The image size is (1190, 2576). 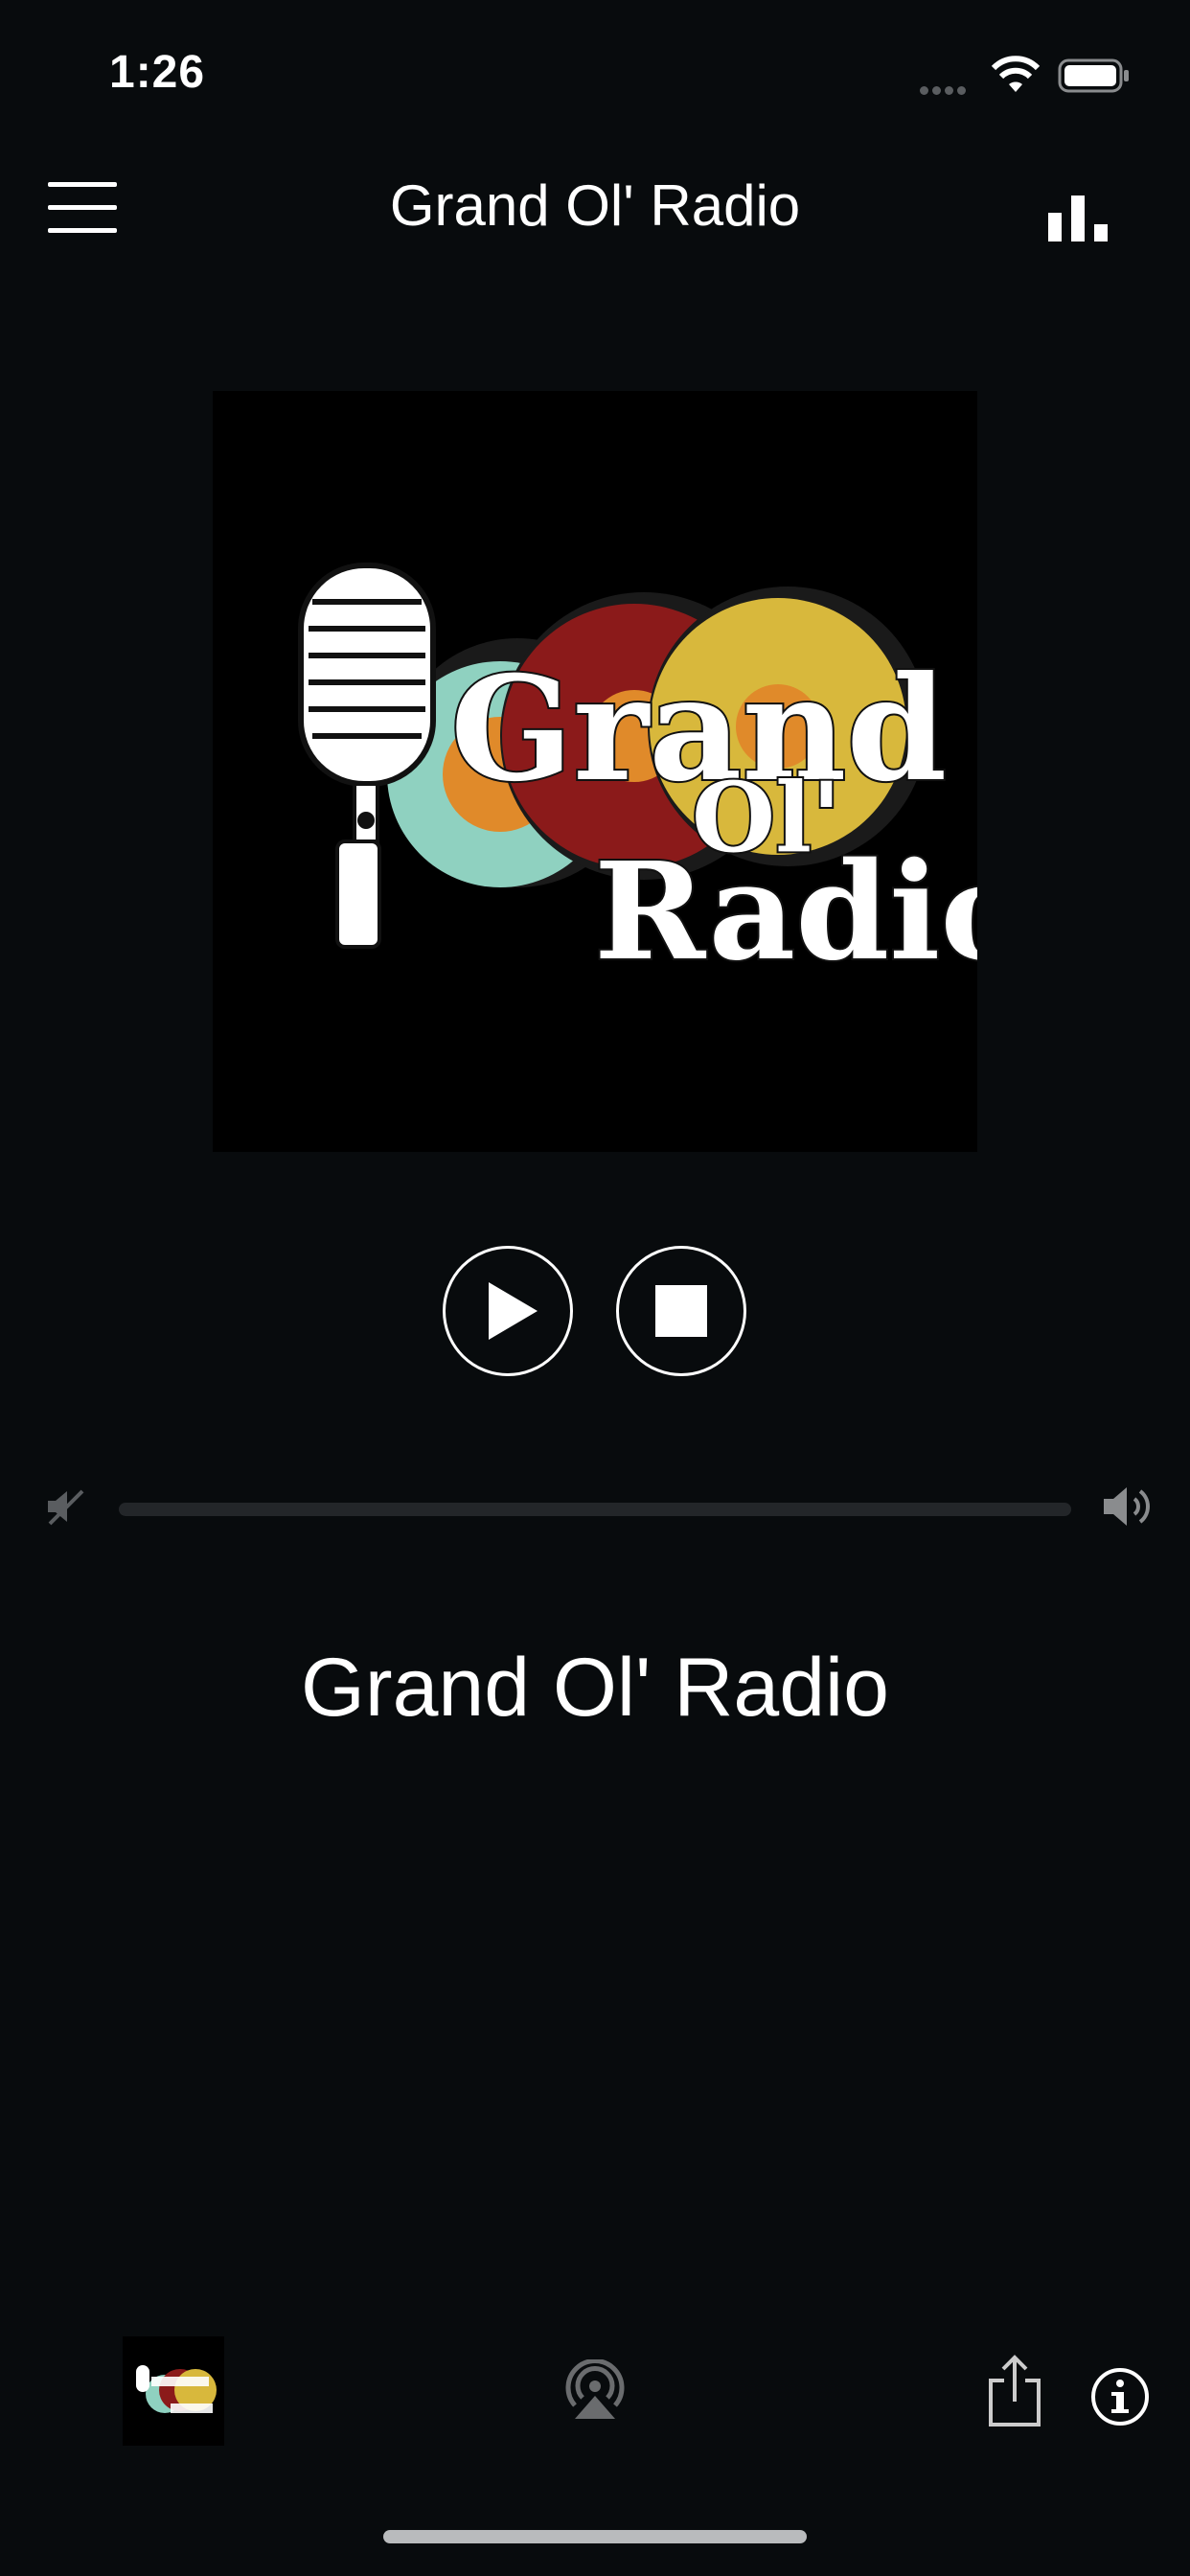 I want to click on info-icon, so click(x=1120, y=2396).